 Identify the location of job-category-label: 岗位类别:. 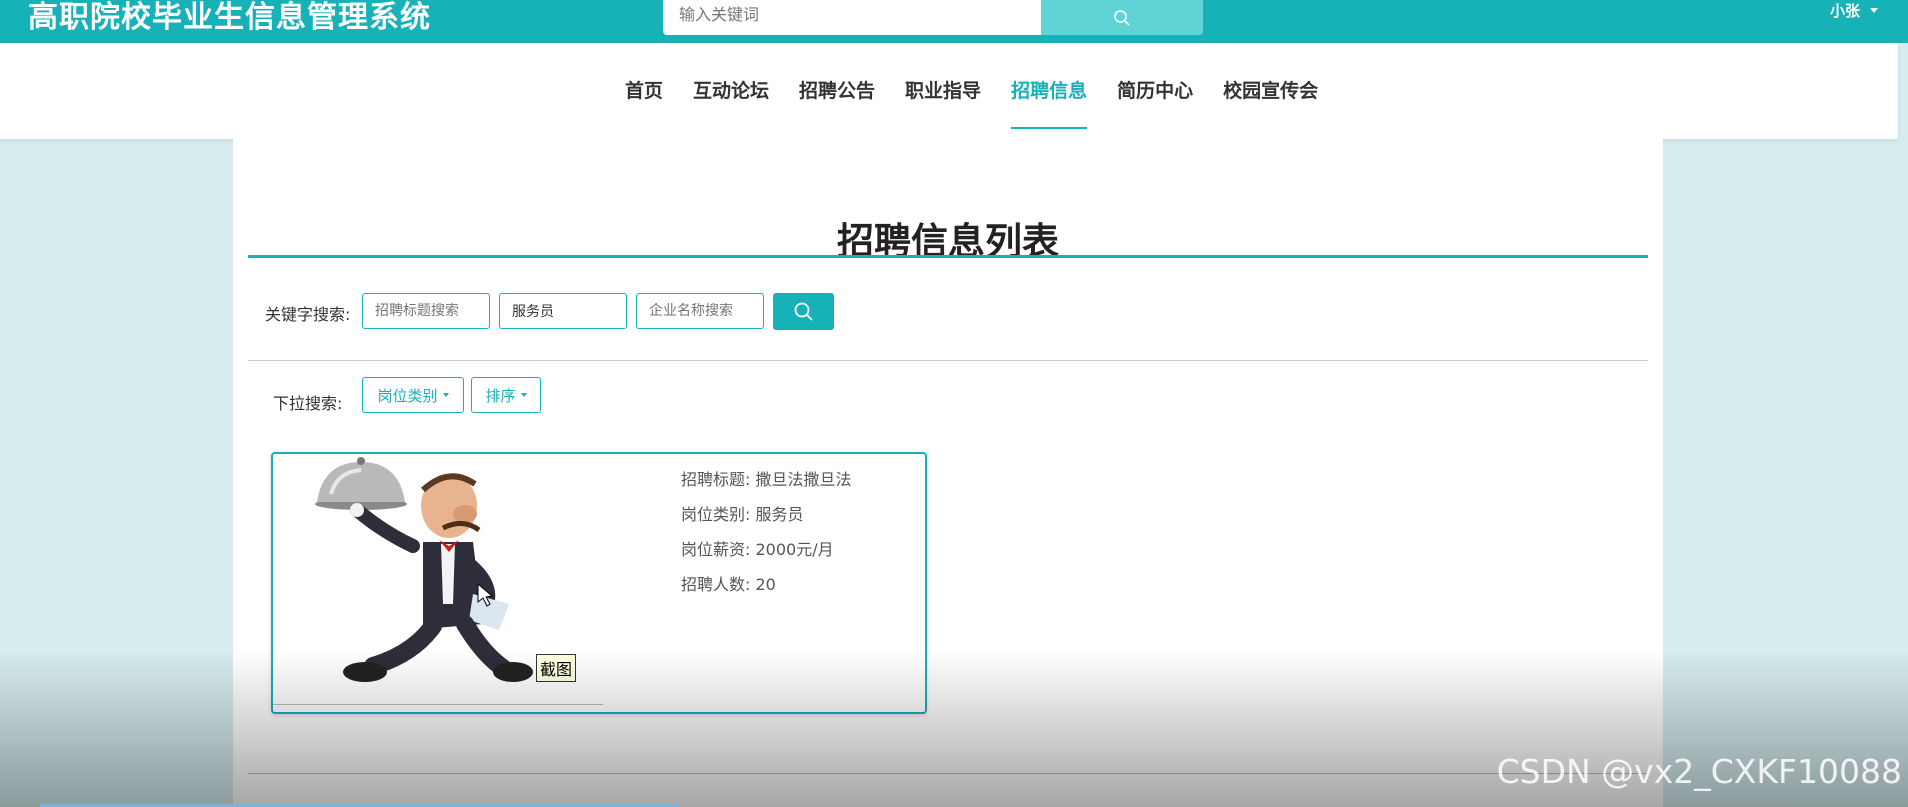
(716, 514).